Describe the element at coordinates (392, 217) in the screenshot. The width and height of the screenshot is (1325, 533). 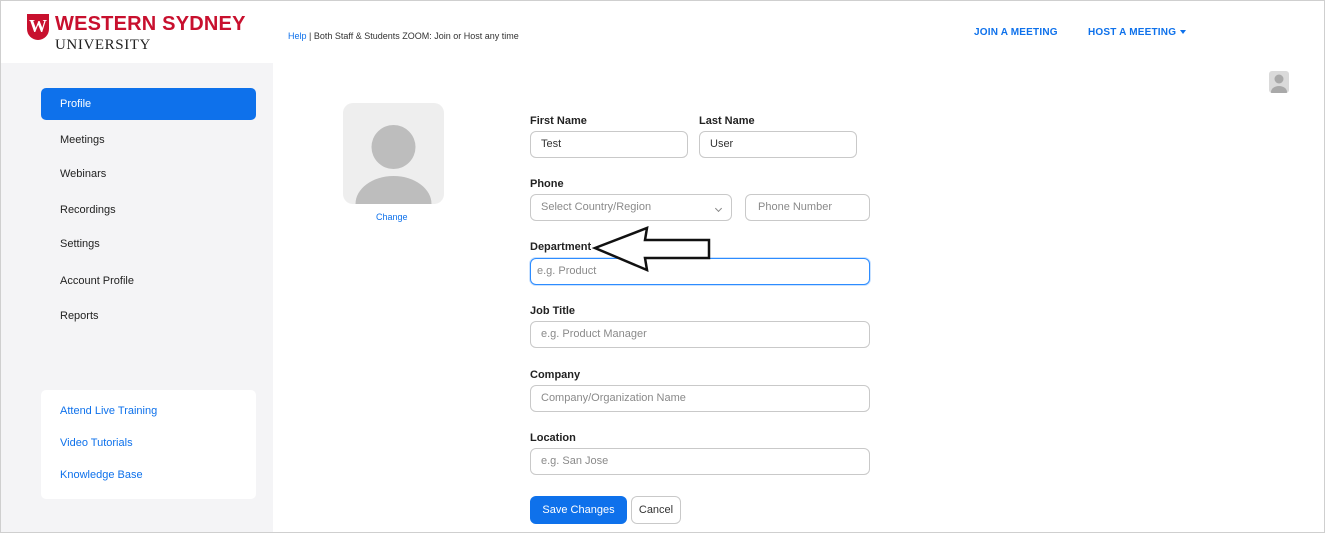
I see `change-photo-link: Change` at that location.